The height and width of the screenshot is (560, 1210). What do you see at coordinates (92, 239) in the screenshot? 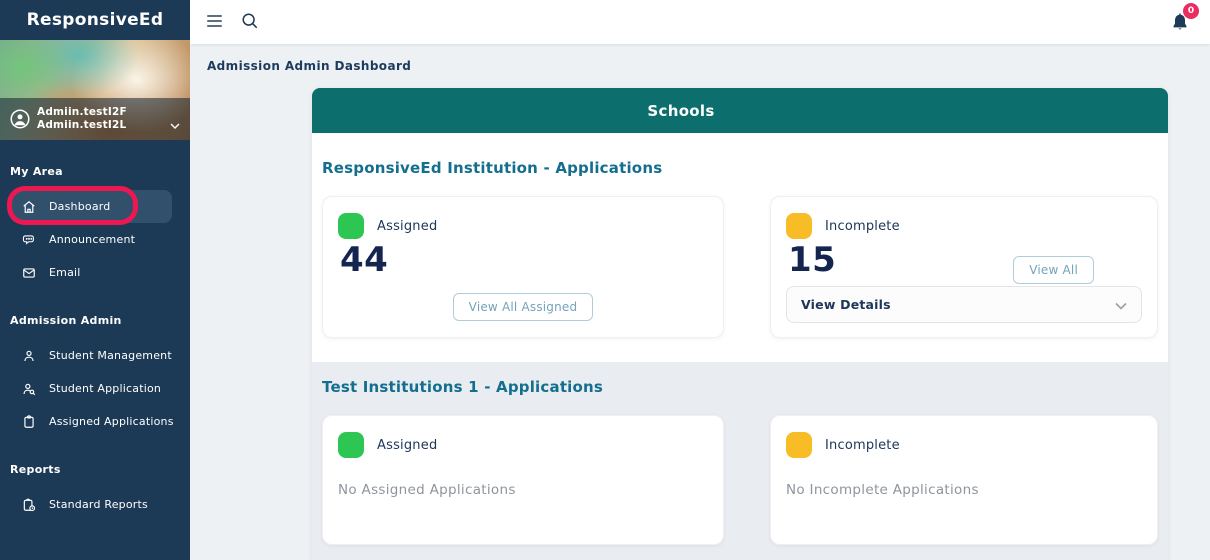
I see `sidebar-item-label: Announcement` at bounding box center [92, 239].